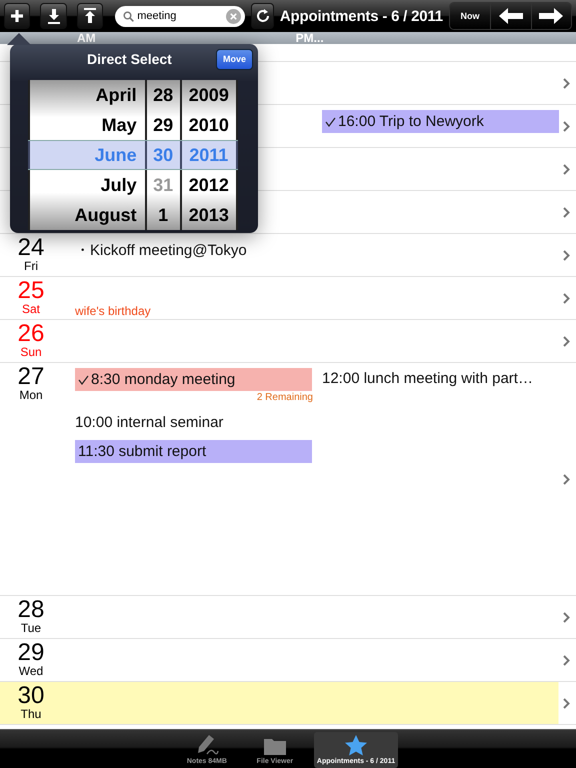 The height and width of the screenshot is (768, 576). I want to click on picker-item: 2013, so click(209, 215).